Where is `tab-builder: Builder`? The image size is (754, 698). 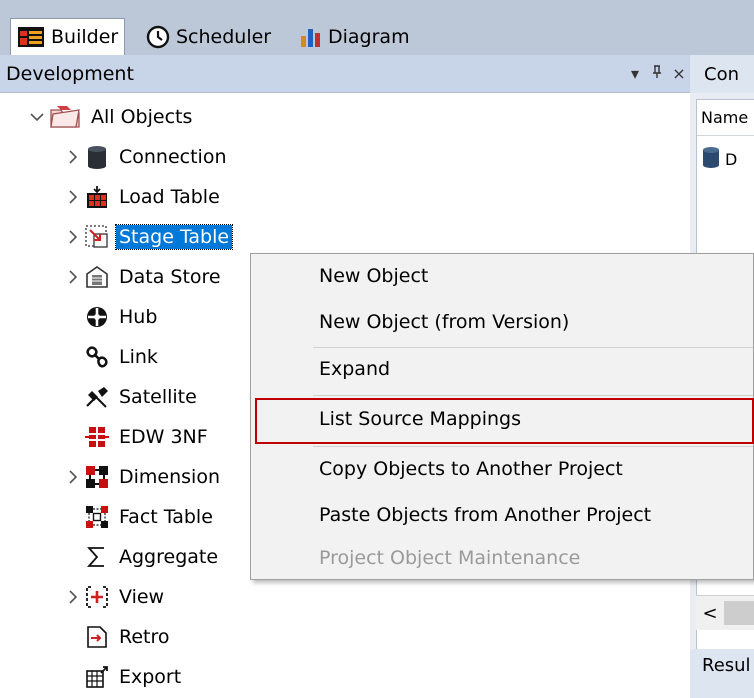 tab-builder: Builder is located at coordinates (68, 36).